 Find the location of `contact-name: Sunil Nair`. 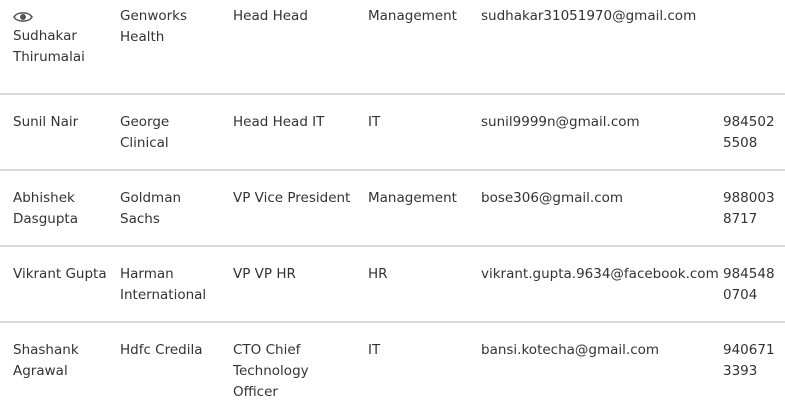

contact-name: Sunil Nair is located at coordinates (46, 122).